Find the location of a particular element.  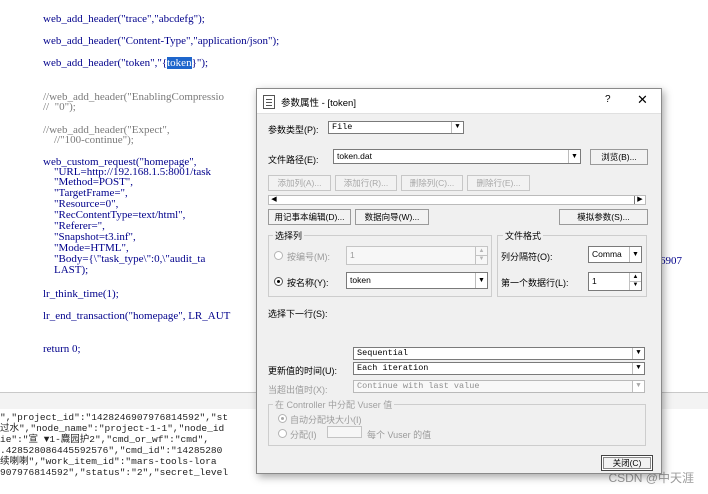

out-of-values-select: Continue with last value ▼ is located at coordinates (499, 386).